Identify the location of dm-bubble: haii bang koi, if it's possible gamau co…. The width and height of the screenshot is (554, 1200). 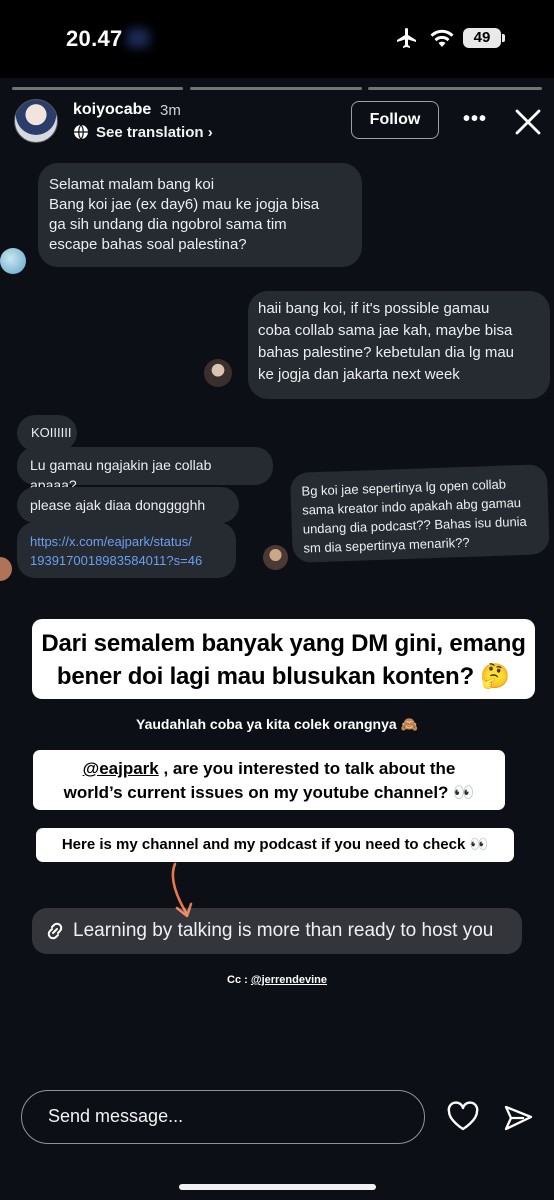
(399, 345).